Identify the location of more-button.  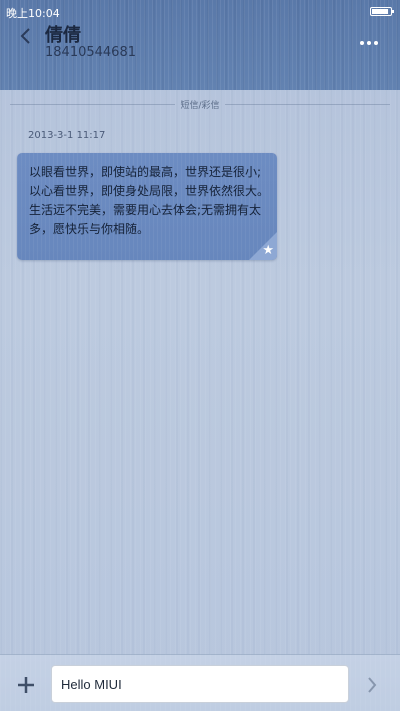
(369, 43).